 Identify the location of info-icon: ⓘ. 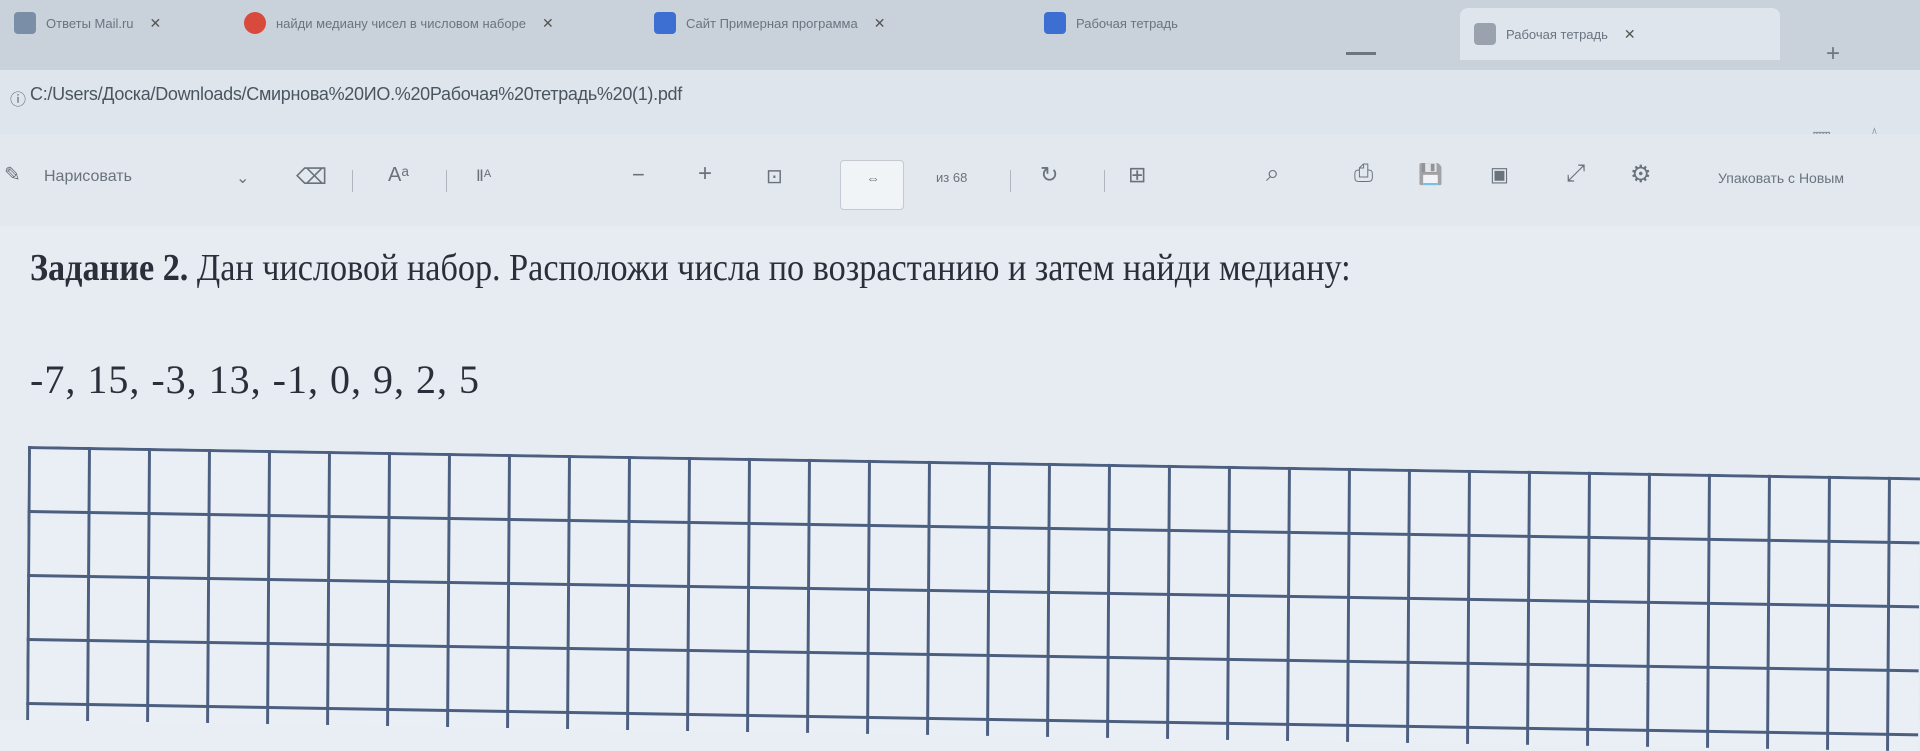
(18, 98).